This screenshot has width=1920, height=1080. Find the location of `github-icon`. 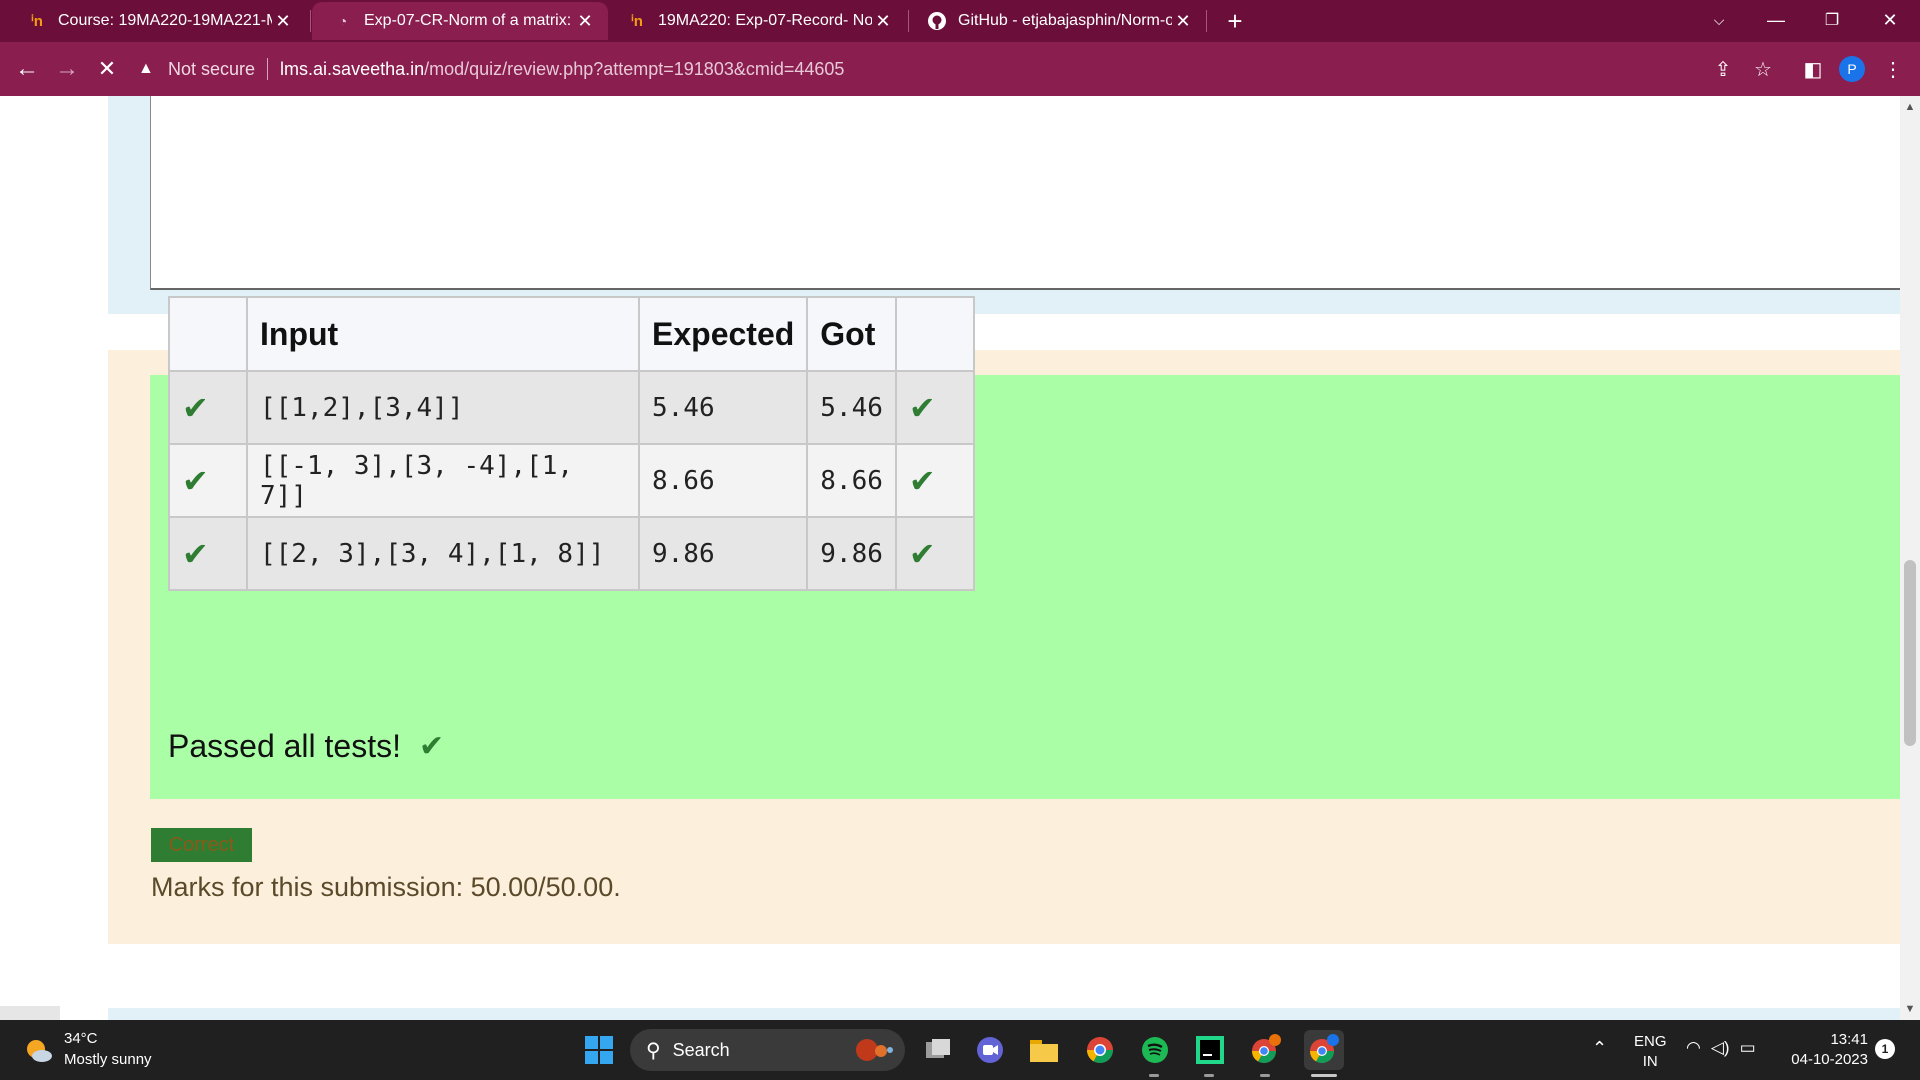

github-icon is located at coordinates (937, 21).